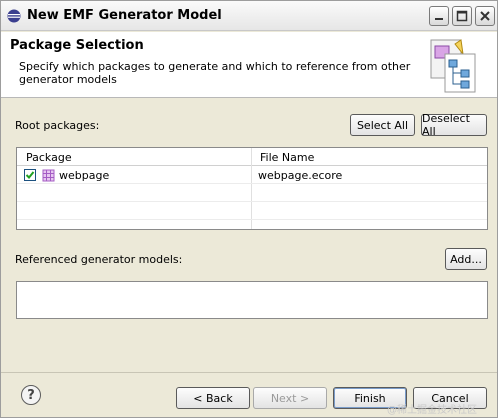 The image size is (498, 418). I want to click on referenced-models-list, so click(252, 300).